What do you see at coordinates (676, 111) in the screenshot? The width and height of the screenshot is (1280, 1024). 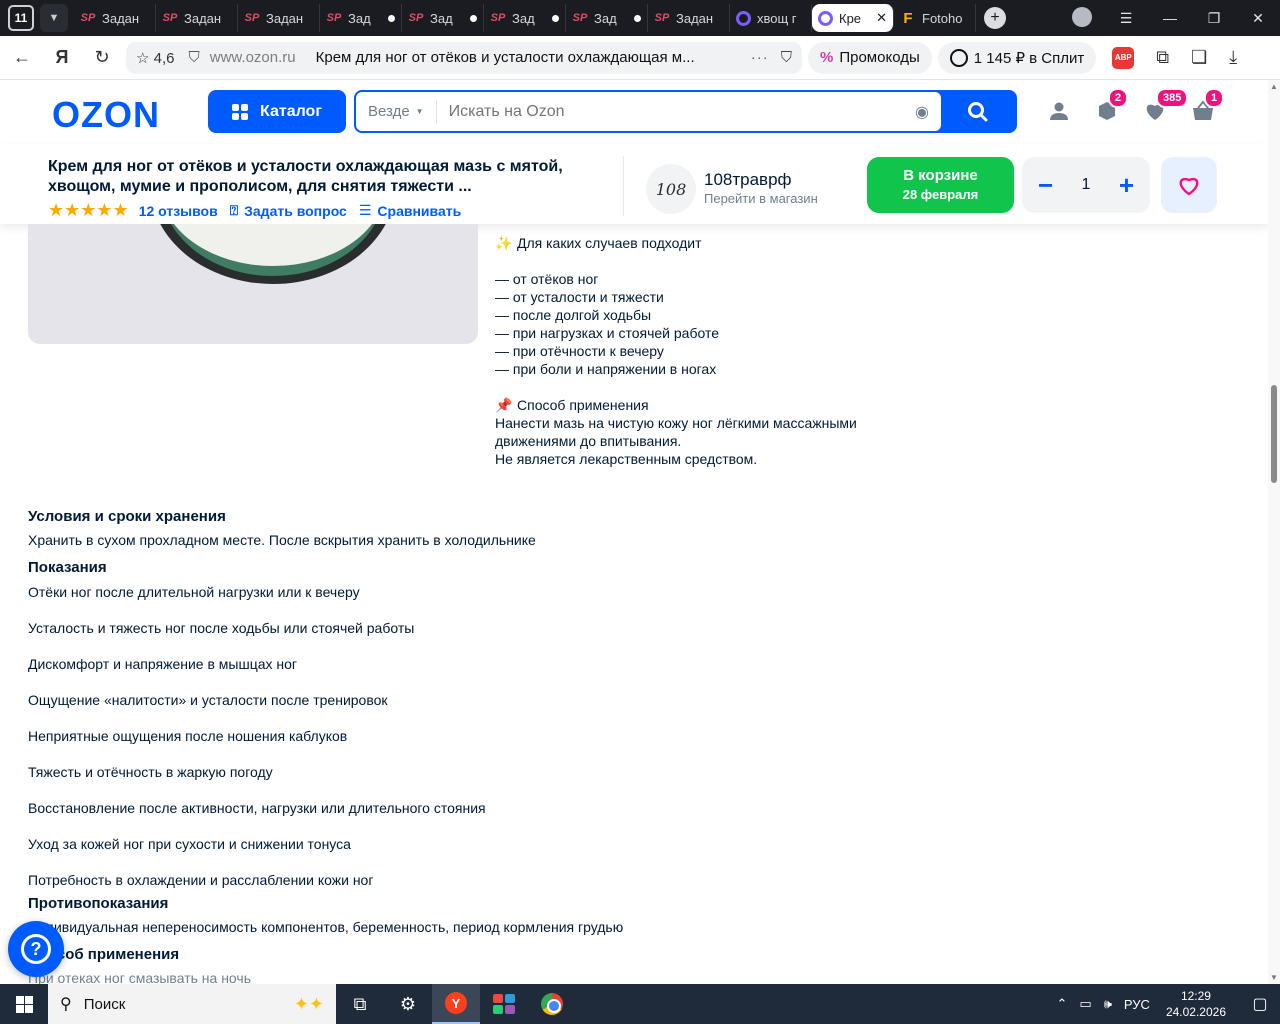 I see `search-input` at bounding box center [676, 111].